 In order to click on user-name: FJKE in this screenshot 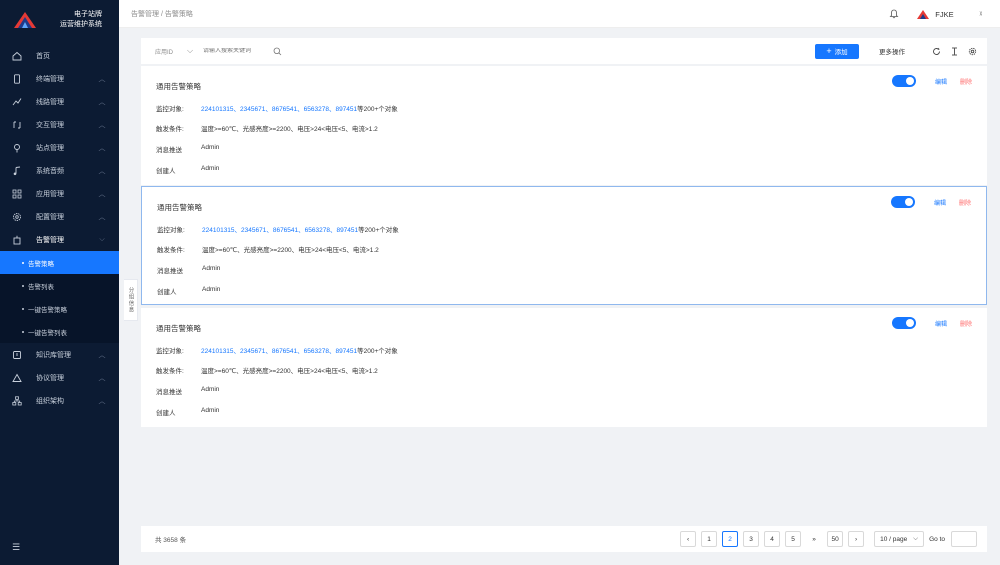, I will do `click(944, 14)`.